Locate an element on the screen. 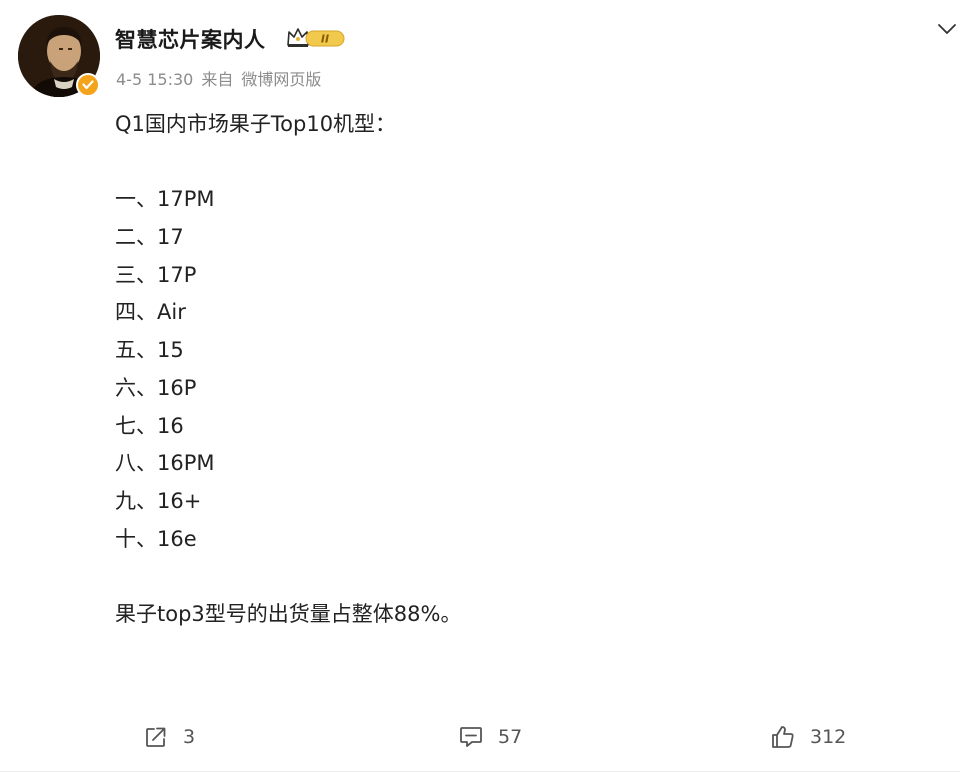 This screenshot has width=960, height=772. post-meta: 4-5 15:30 来自 微博网页版 is located at coordinates (218, 78).